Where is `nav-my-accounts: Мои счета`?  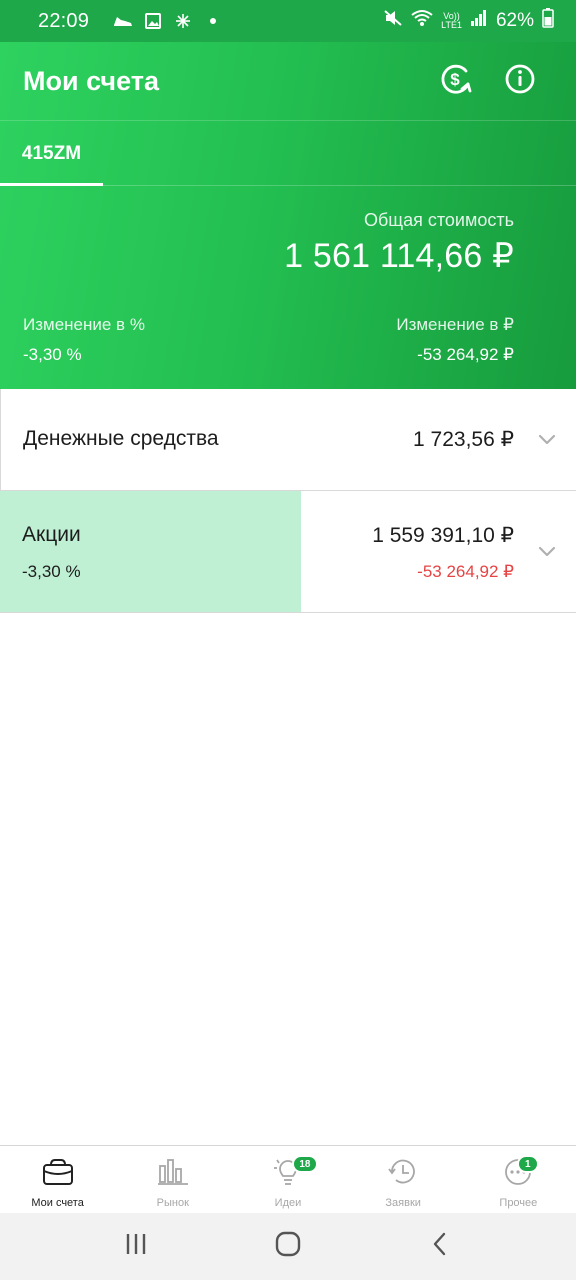
nav-my-accounts: Мои счета is located at coordinates (57, 1179).